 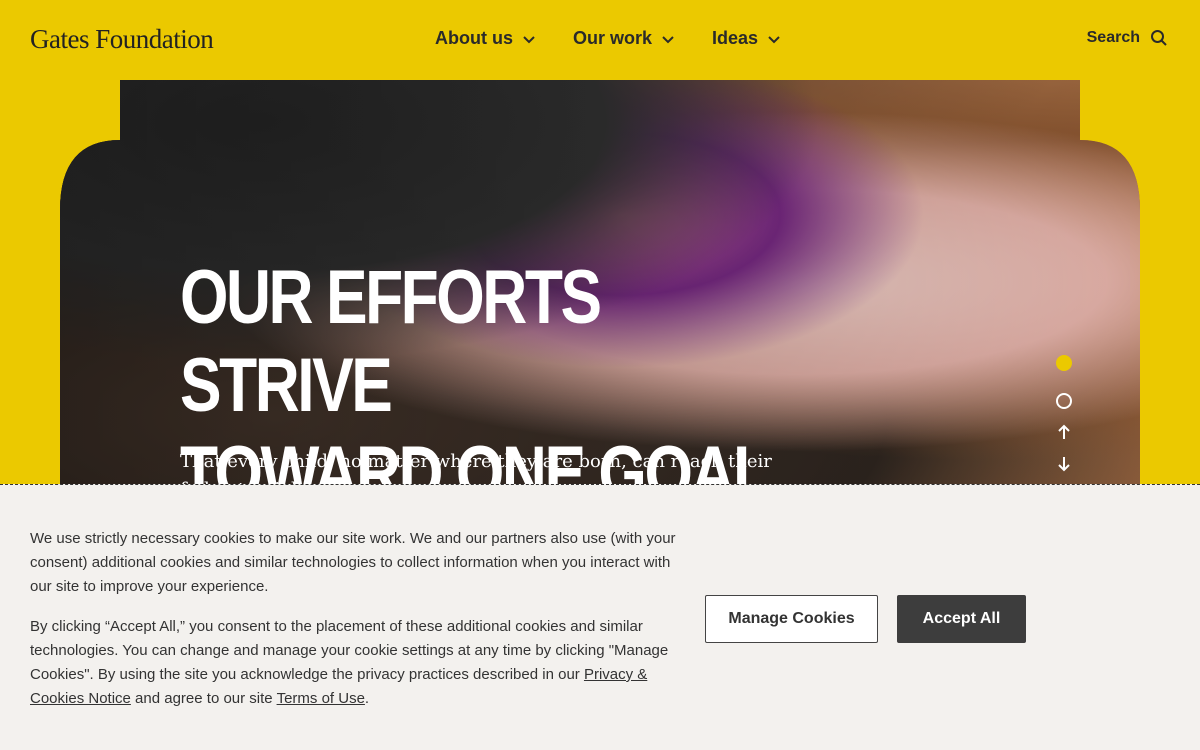 I want to click on search-button: Search, so click(x=1127, y=38).